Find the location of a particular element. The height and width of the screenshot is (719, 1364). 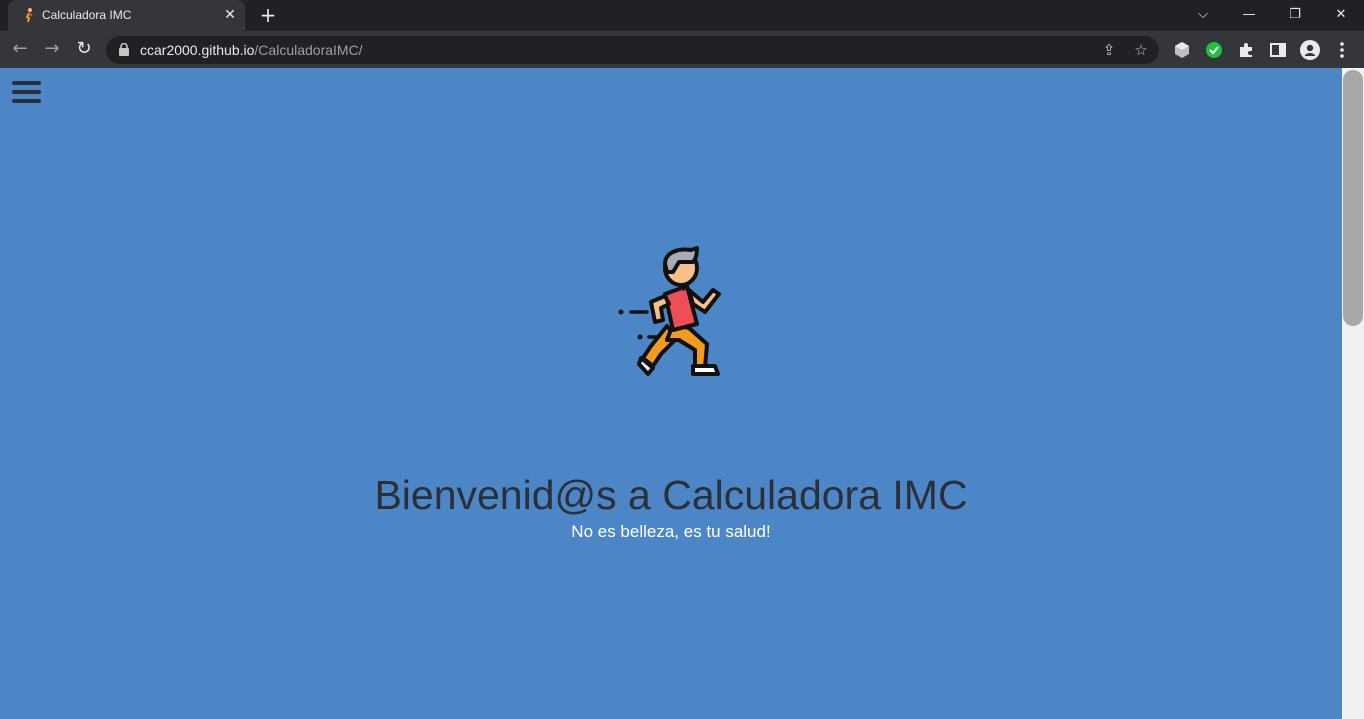

close-window-button: ✕ is located at coordinates (1341, 15).